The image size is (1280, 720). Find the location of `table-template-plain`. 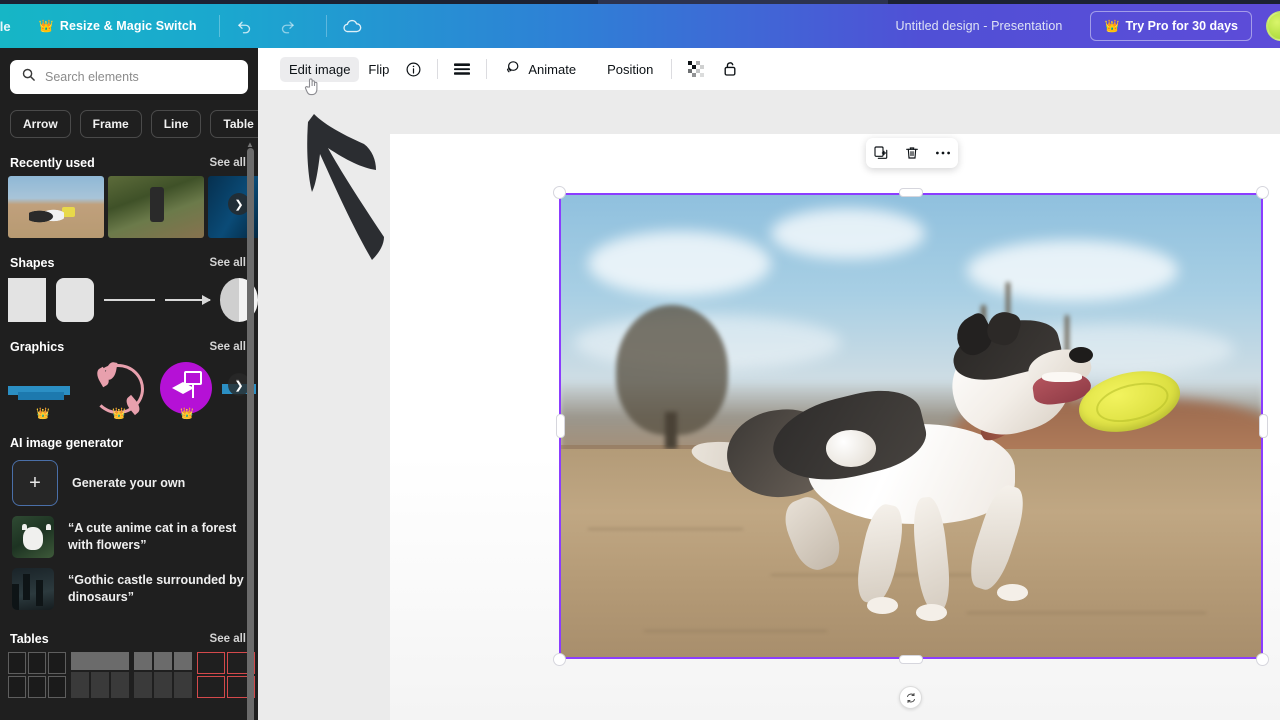

table-template-plain is located at coordinates (37, 675).